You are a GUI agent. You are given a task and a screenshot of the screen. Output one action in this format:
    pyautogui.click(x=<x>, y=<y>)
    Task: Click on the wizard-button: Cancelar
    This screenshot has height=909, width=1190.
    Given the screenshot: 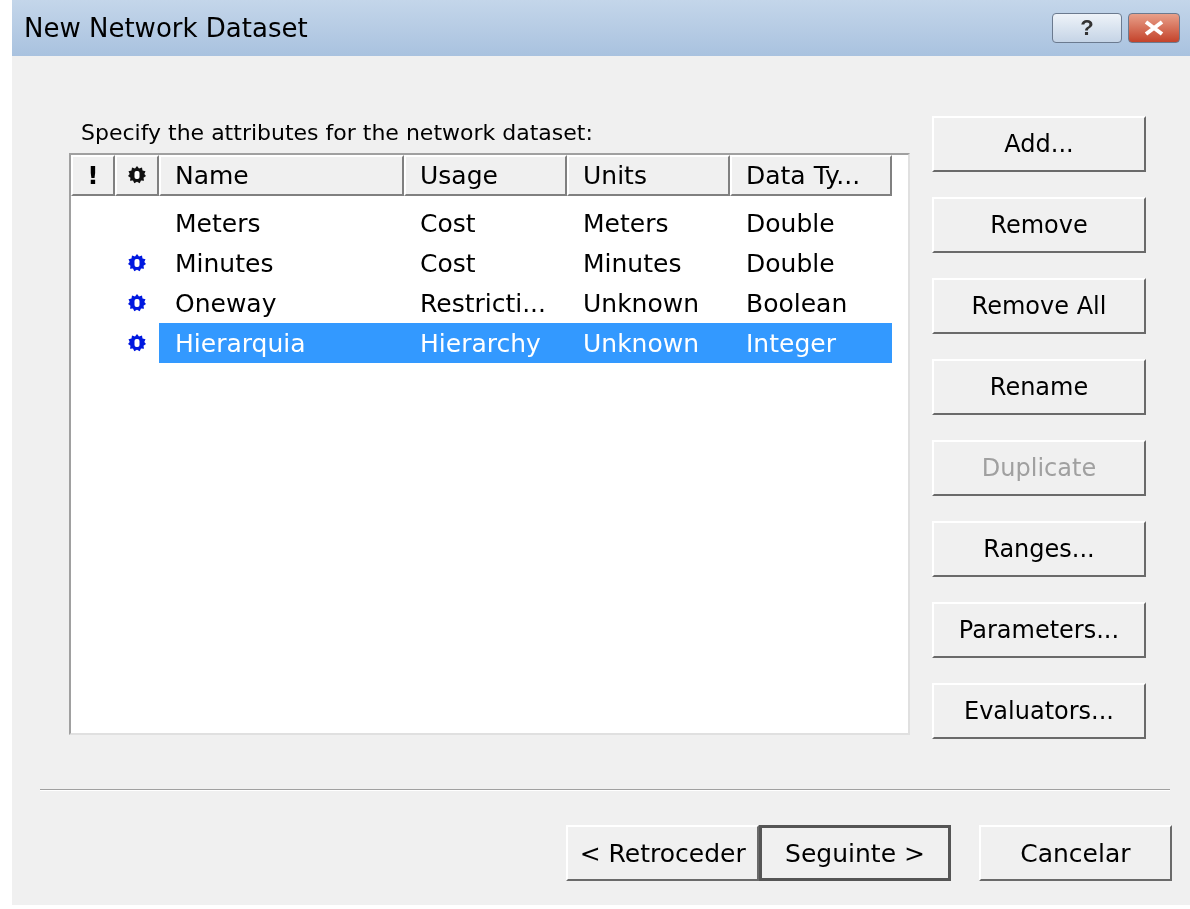 What is the action you would take?
    pyautogui.click(x=1075, y=853)
    